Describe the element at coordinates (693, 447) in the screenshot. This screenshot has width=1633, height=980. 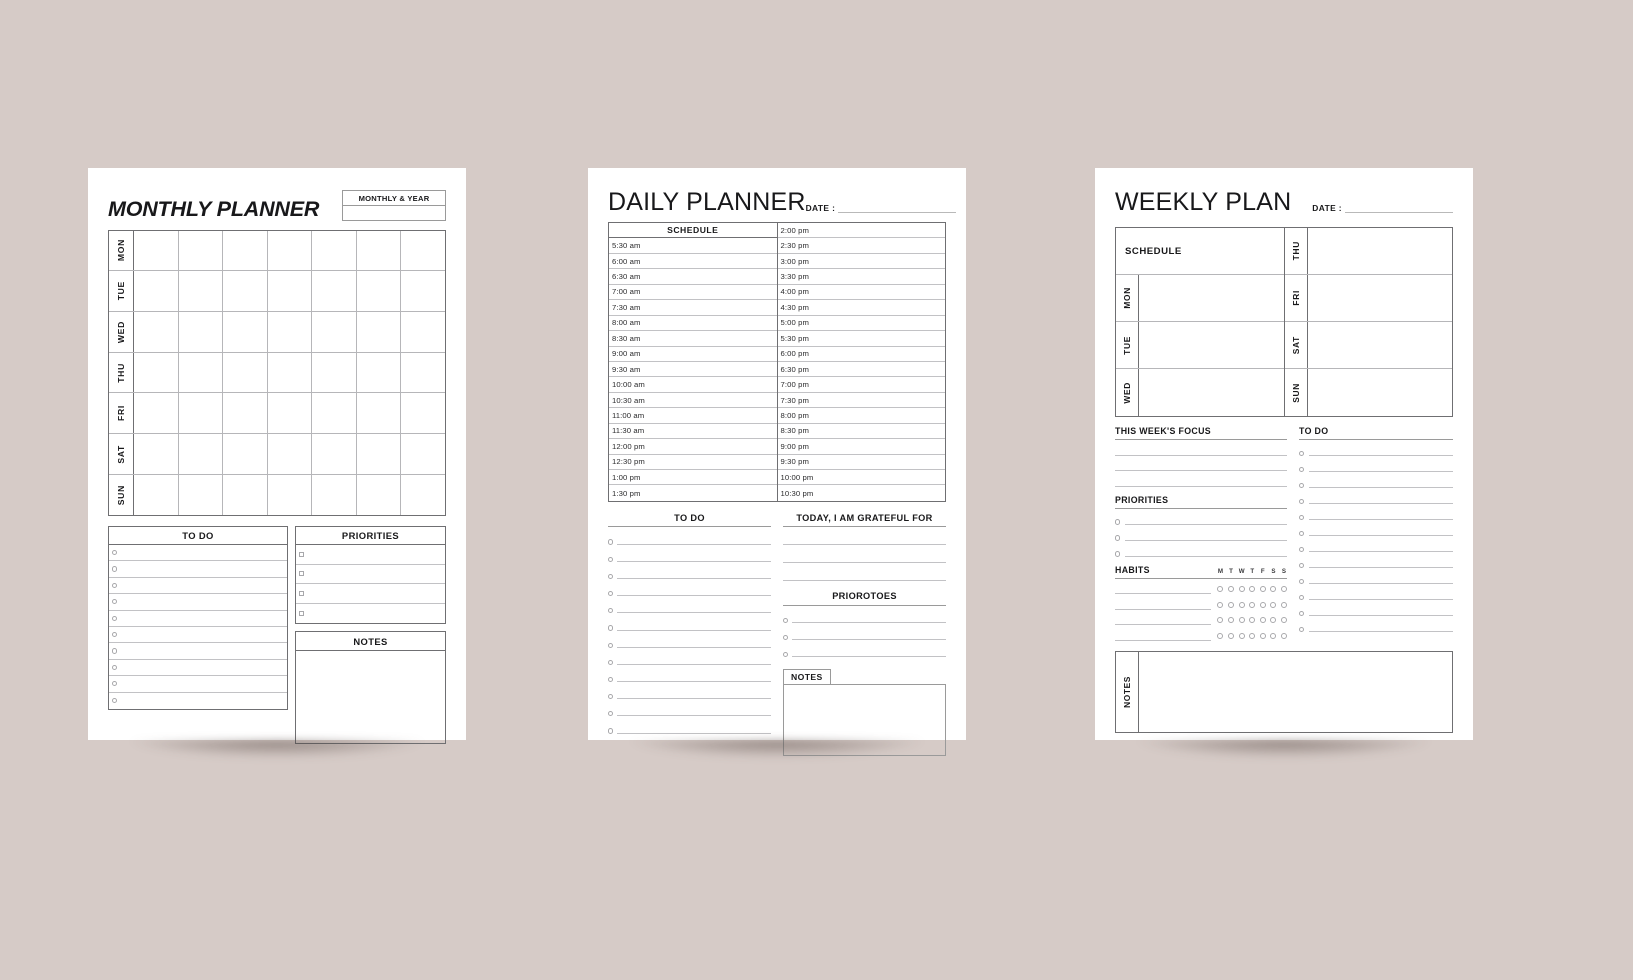
I see `daily-schedule-slot: 12:00 pm` at that location.